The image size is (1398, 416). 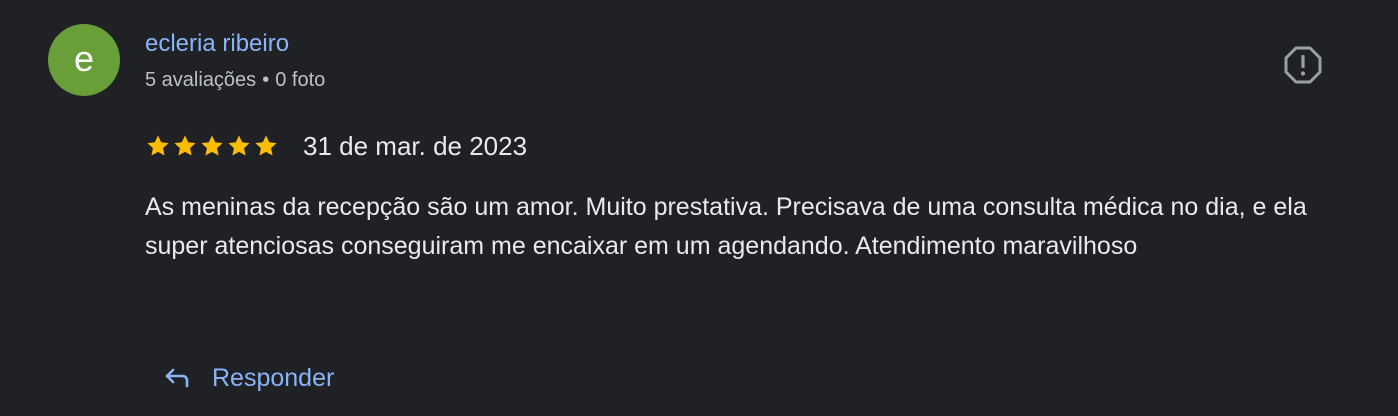 I want to click on report-review-button, so click(x=1303, y=65).